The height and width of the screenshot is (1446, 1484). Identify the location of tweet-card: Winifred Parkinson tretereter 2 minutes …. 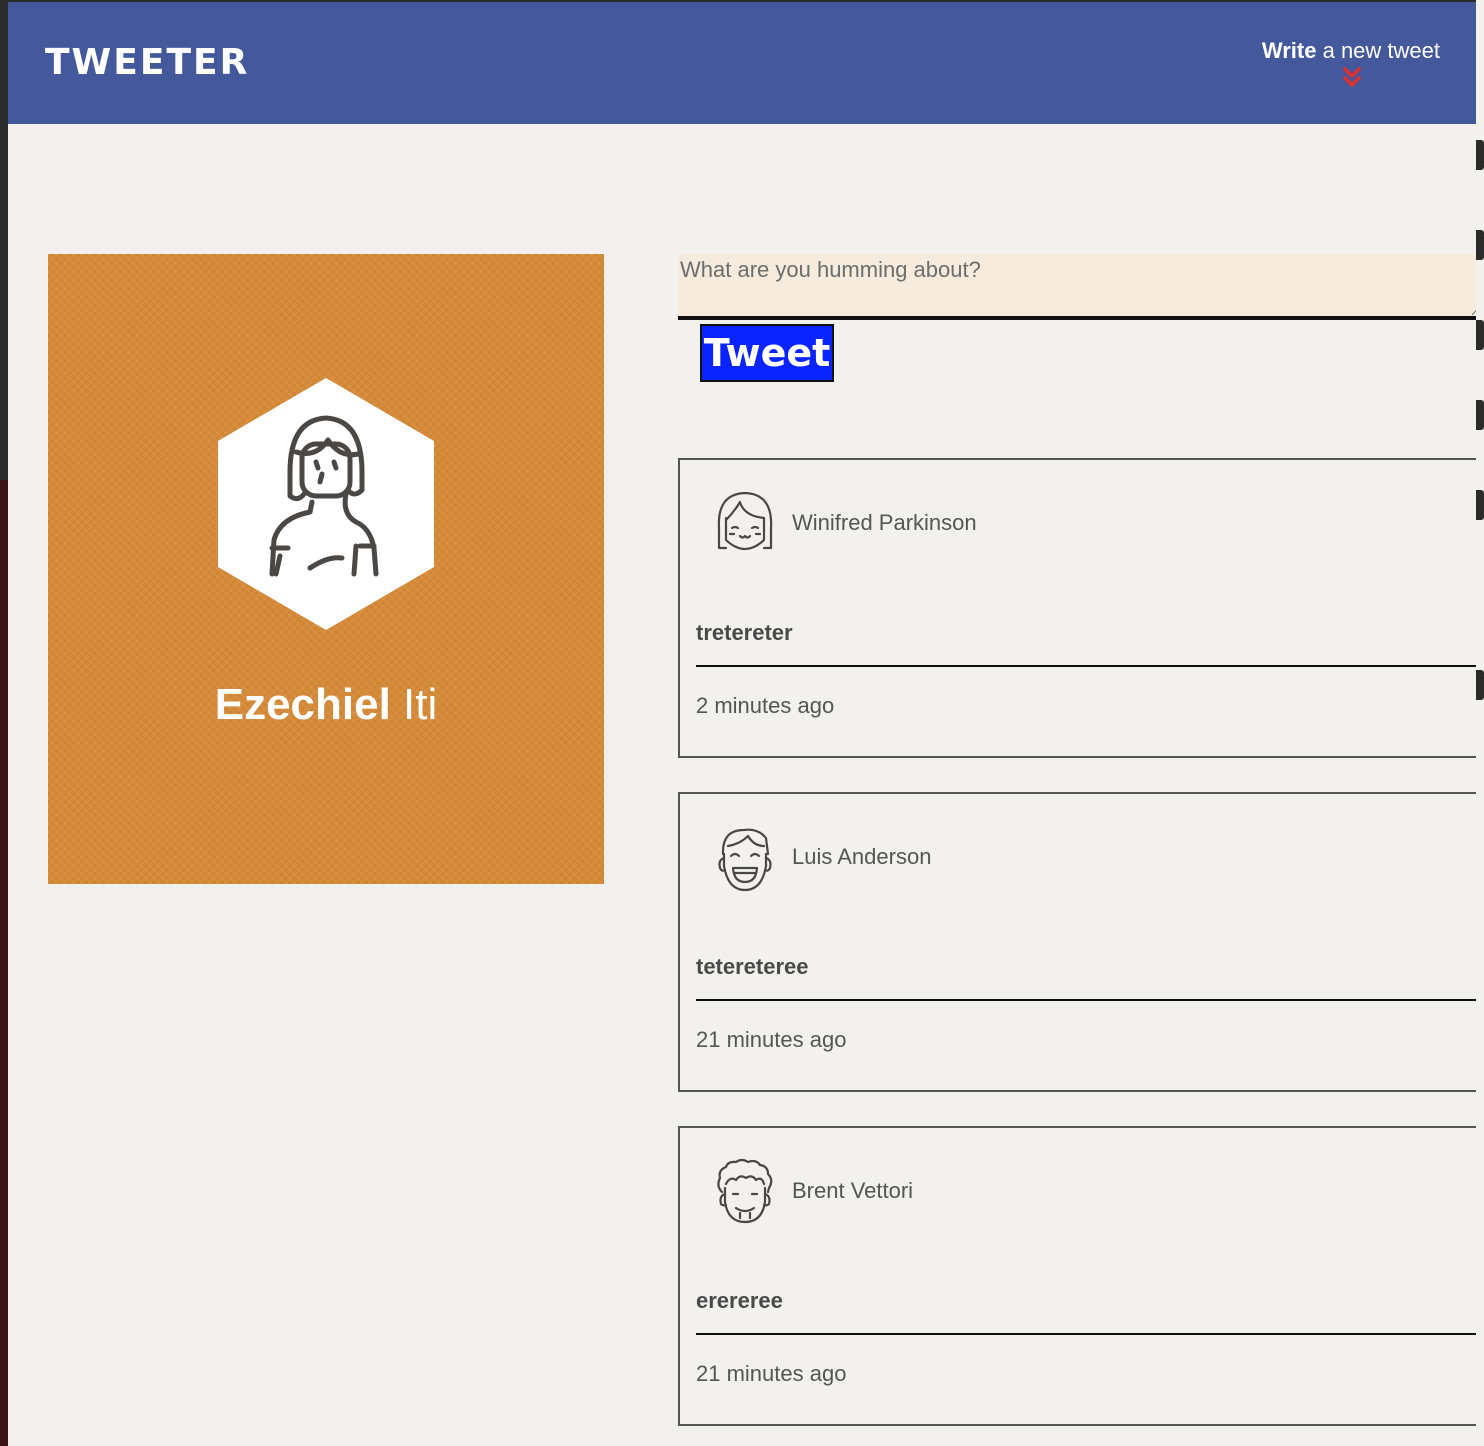
(1077, 608).